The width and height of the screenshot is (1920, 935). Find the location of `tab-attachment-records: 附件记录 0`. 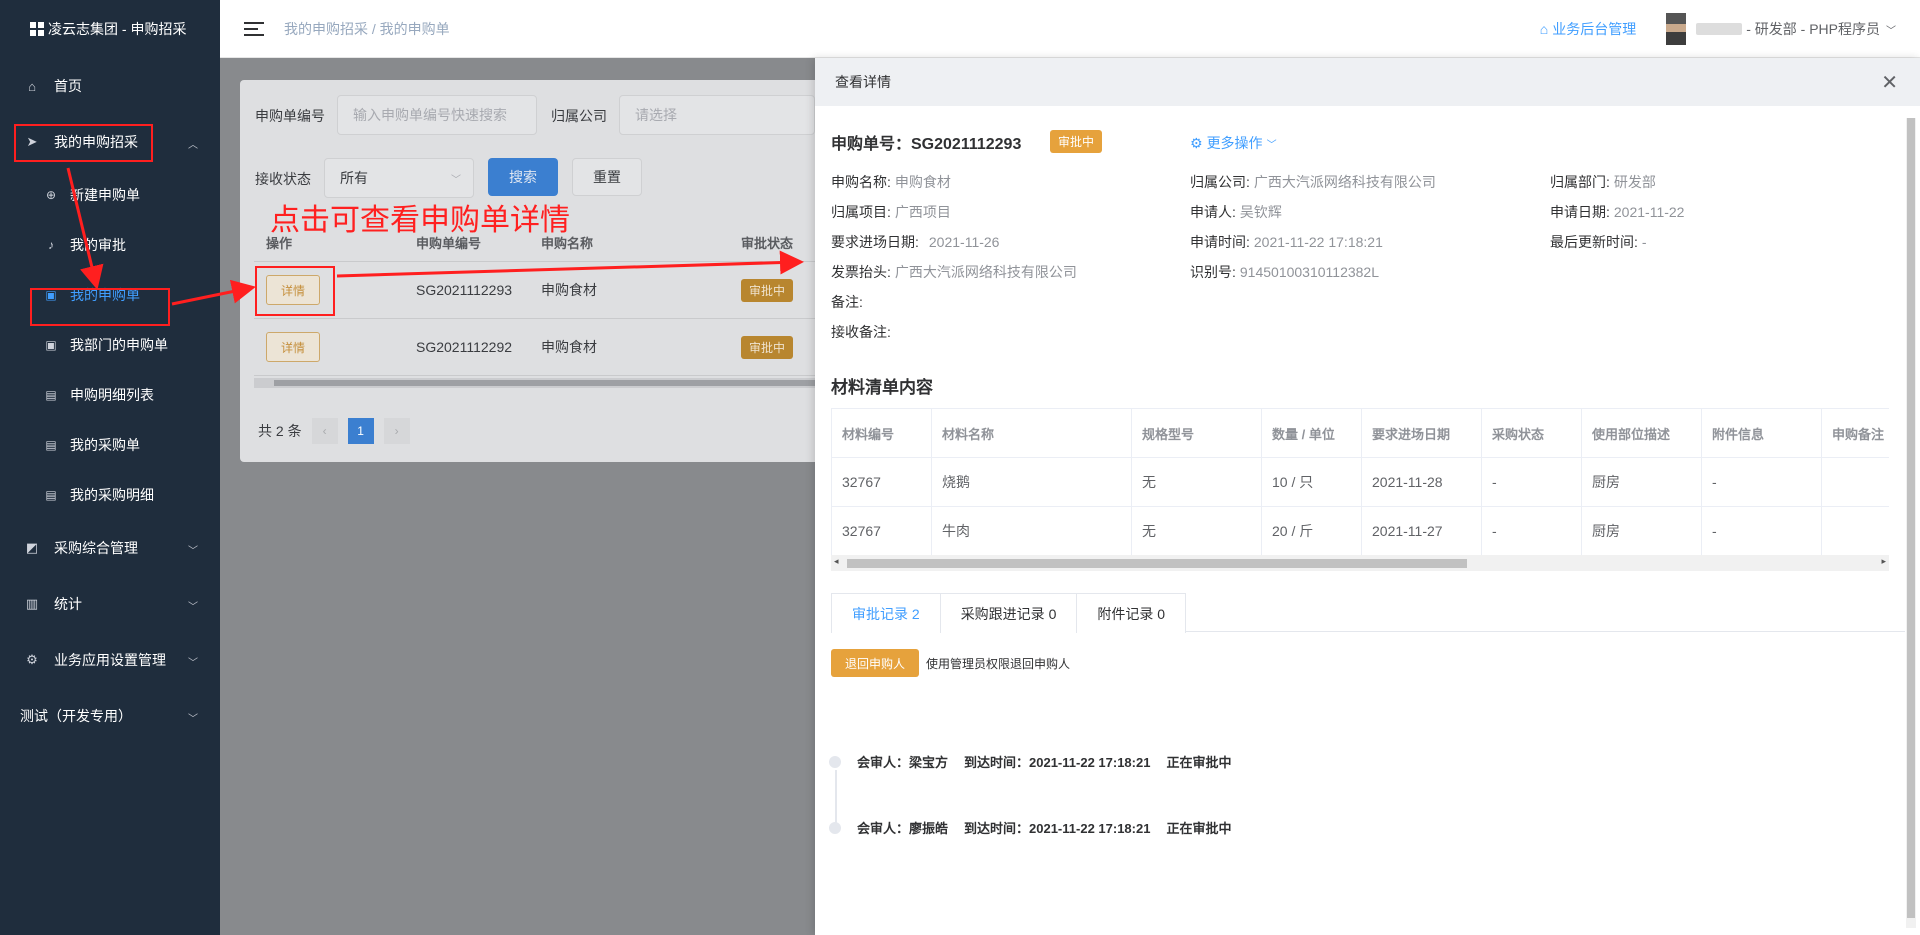

tab-attachment-records: 附件记录 0 is located at coordinates (1131, 613).